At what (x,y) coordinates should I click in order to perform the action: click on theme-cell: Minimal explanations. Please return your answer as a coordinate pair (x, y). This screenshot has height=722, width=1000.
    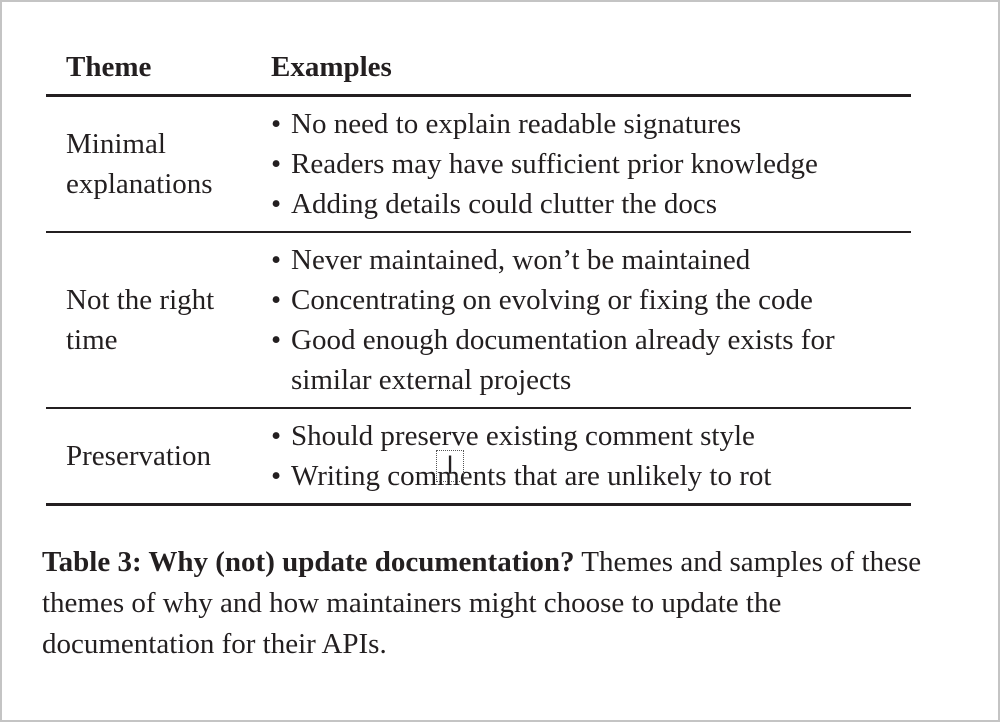
    Looking at the image, I should click on (157, 164).